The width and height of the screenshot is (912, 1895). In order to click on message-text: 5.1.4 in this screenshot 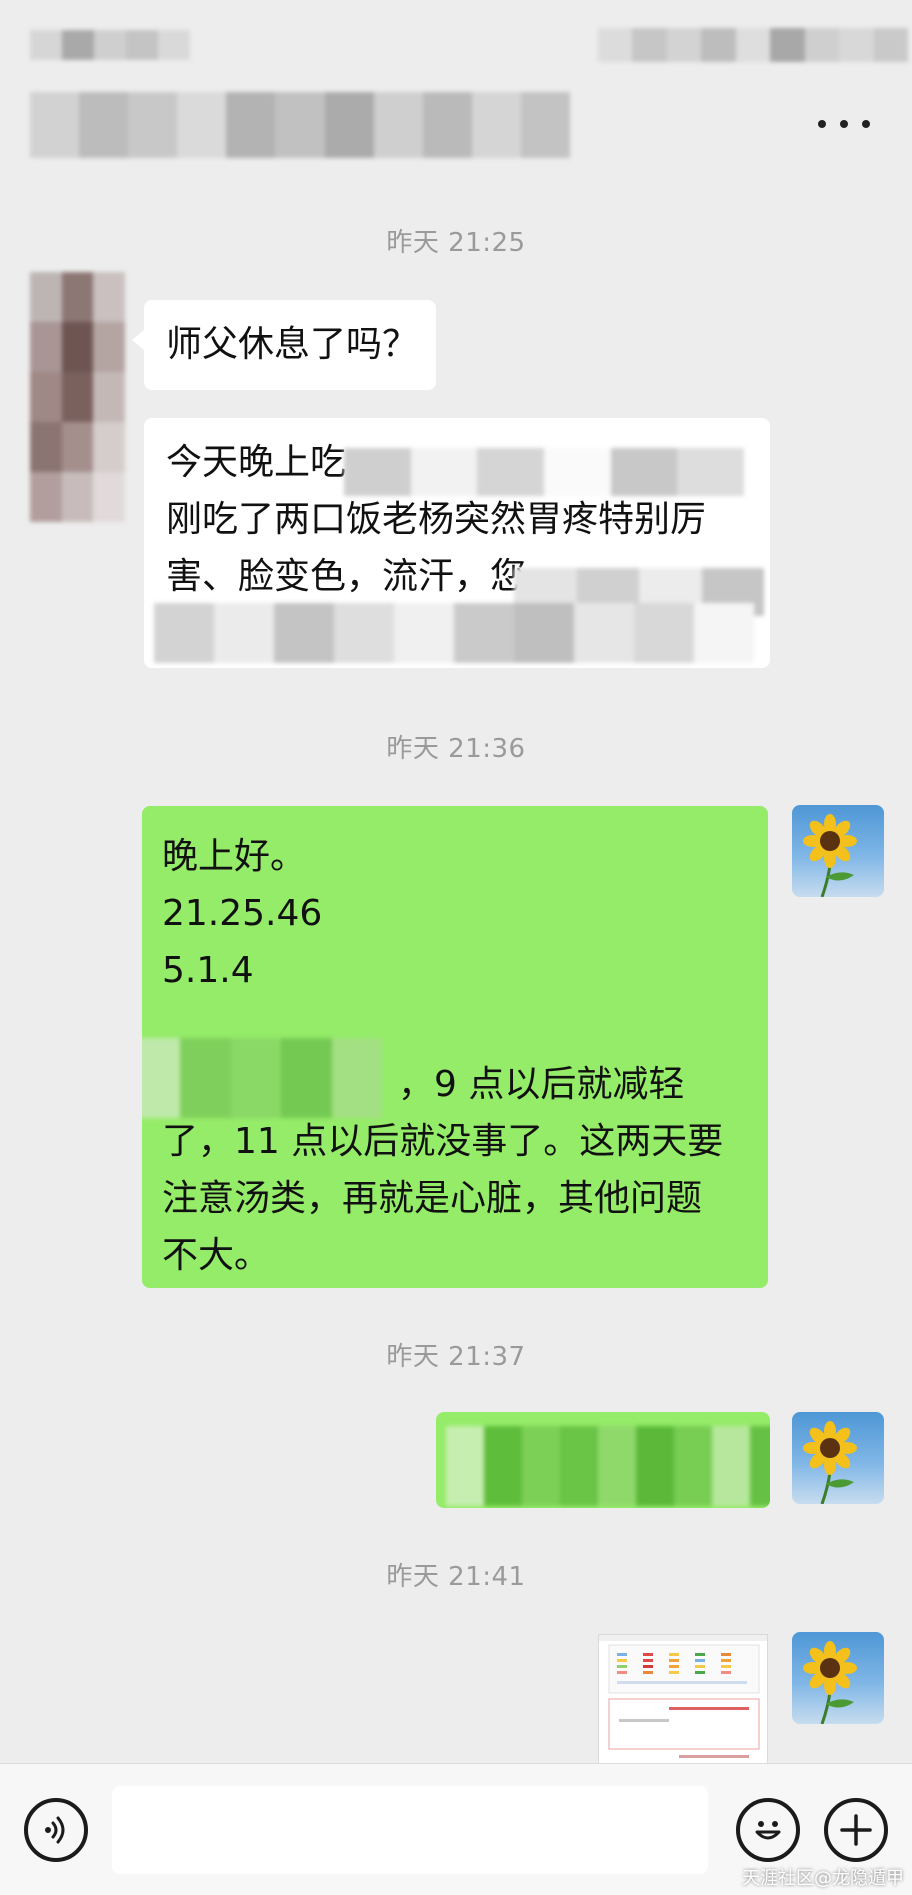, I will do `click(208, 970)`.